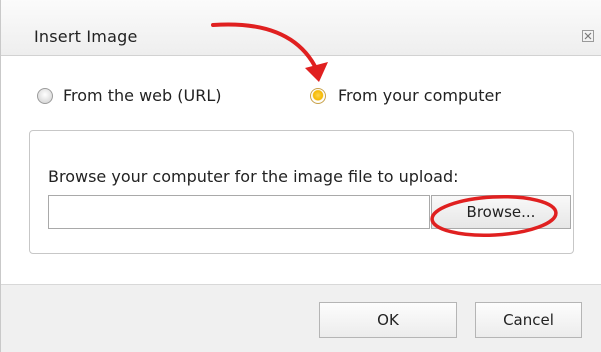 Image resolution: width=601 pixels, height=352 pixels. What do you see at coordinates (388, 320) in the screenshot?
I see `ok-button: OK` at bounding box center [388, 320].